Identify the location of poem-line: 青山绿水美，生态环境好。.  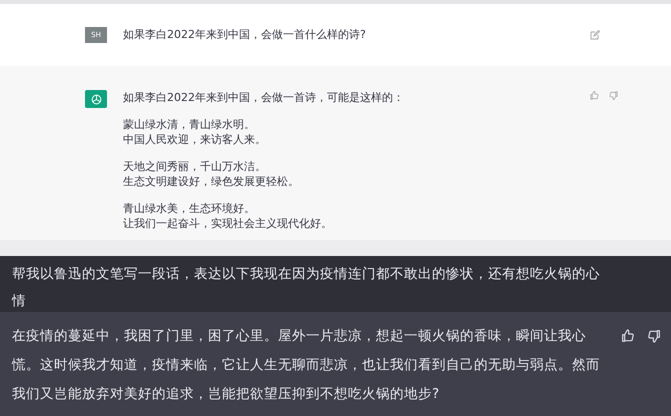
(189, 208).